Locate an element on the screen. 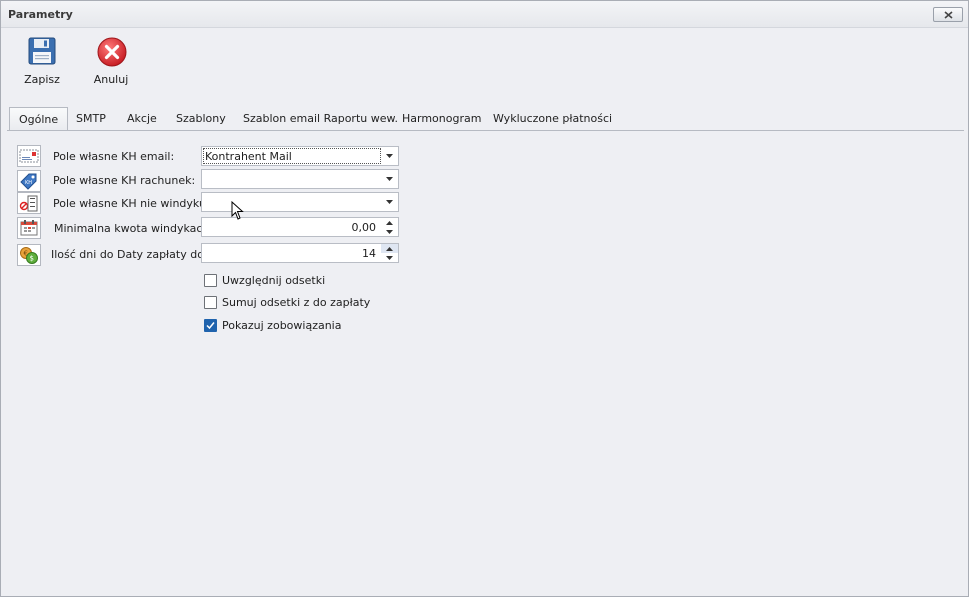  tag-icon: KH is located at coordinates (29, 181).